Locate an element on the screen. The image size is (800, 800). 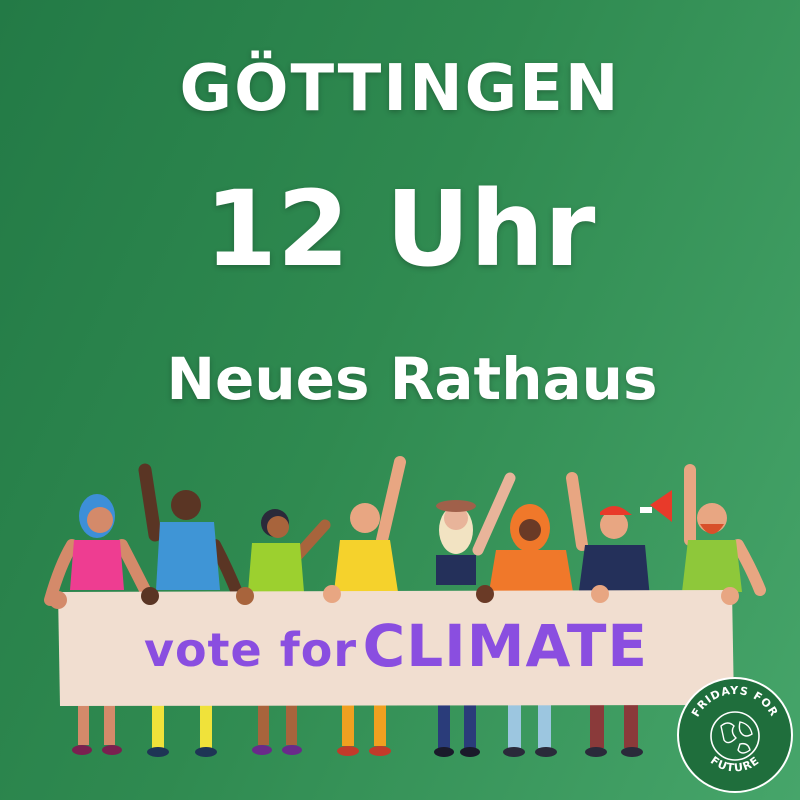
fridays-for-future-logo: FRIDAYS FOR FUTURE is located at coordinates (735, 735).